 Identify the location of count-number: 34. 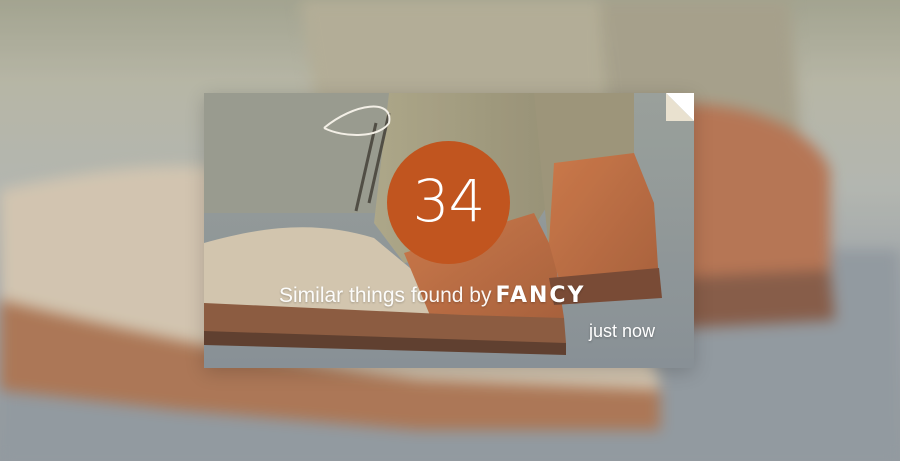
(449, 200).